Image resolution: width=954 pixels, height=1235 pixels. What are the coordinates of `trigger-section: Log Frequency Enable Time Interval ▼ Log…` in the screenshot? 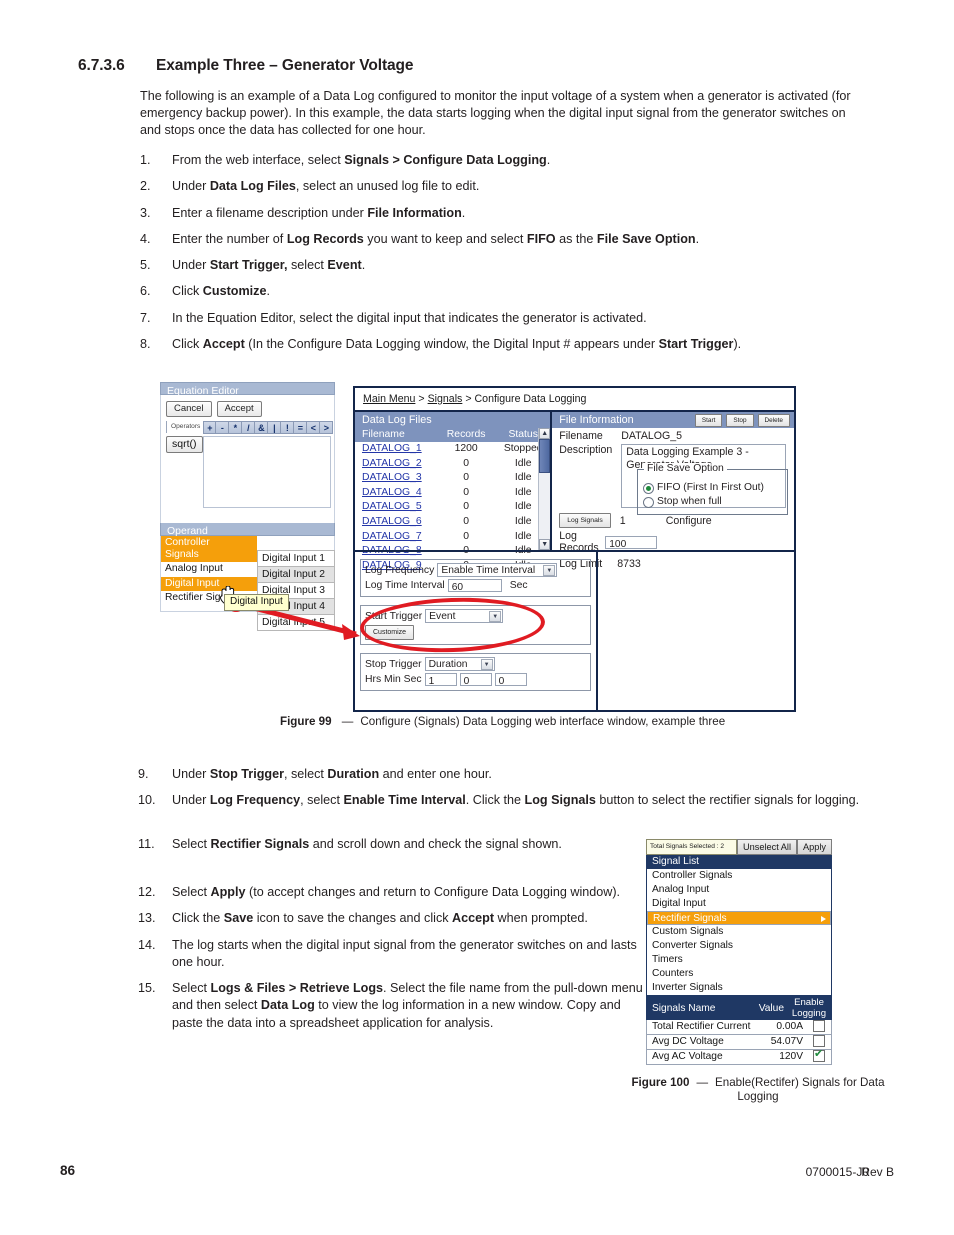 It's located at (574, 631).